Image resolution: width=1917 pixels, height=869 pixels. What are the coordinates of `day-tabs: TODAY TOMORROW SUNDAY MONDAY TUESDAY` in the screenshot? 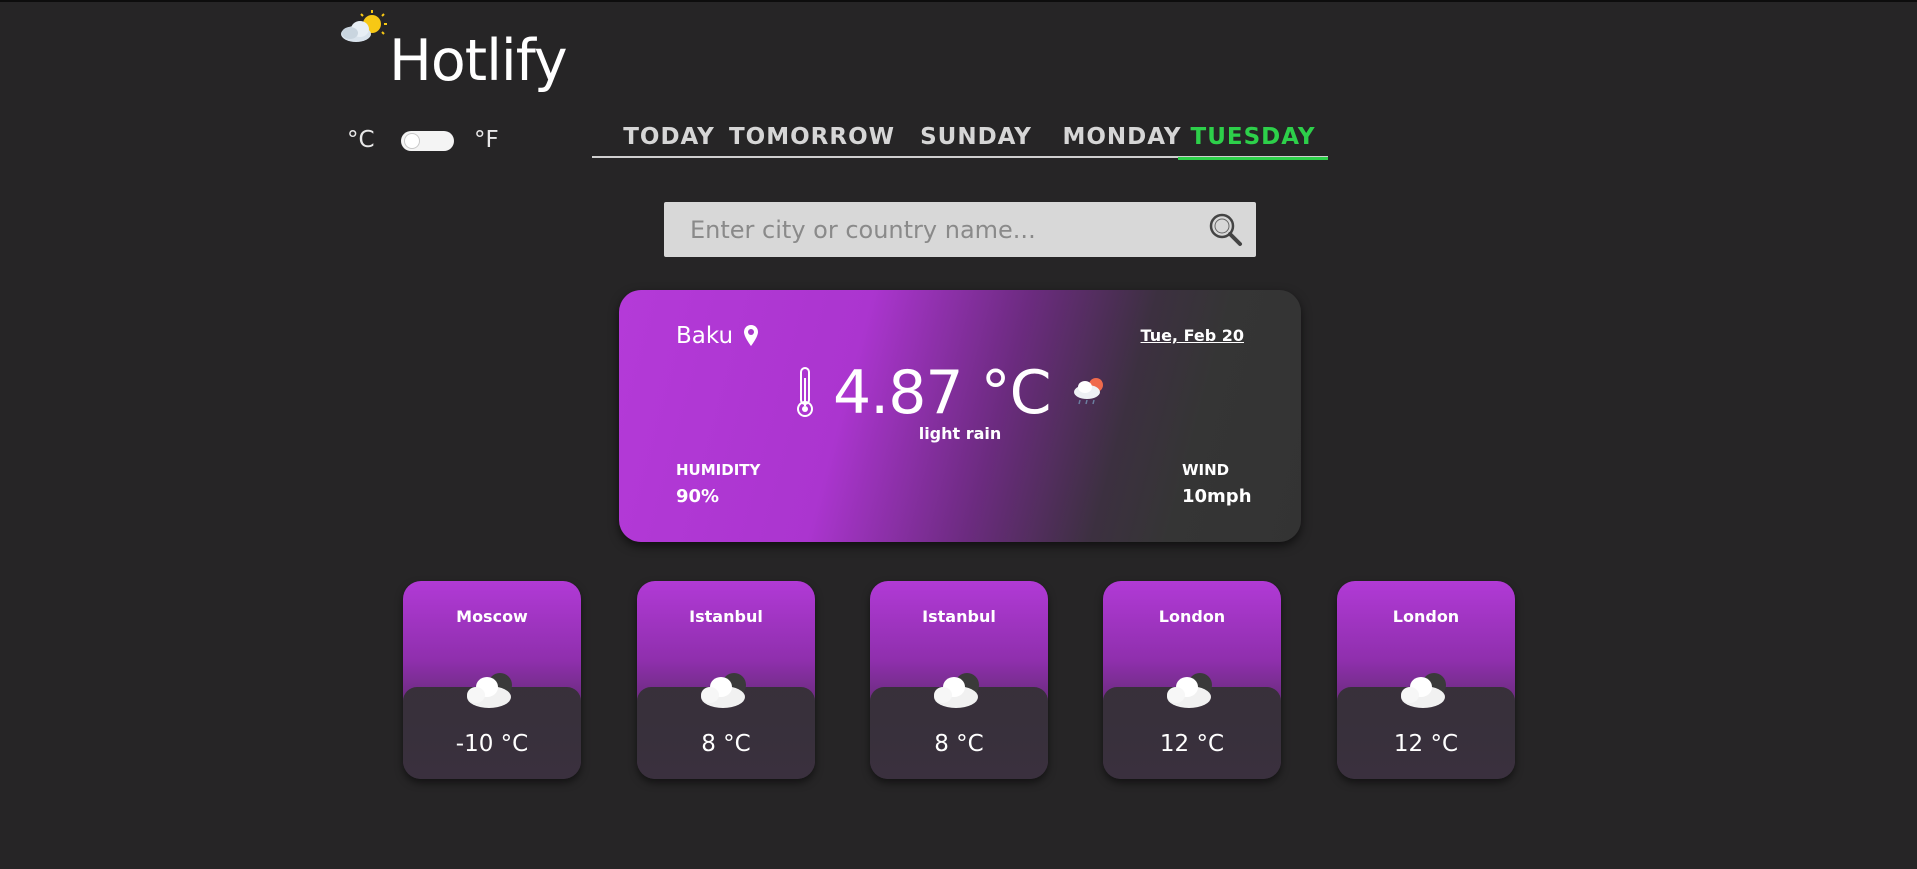 It's located at (960, 140).